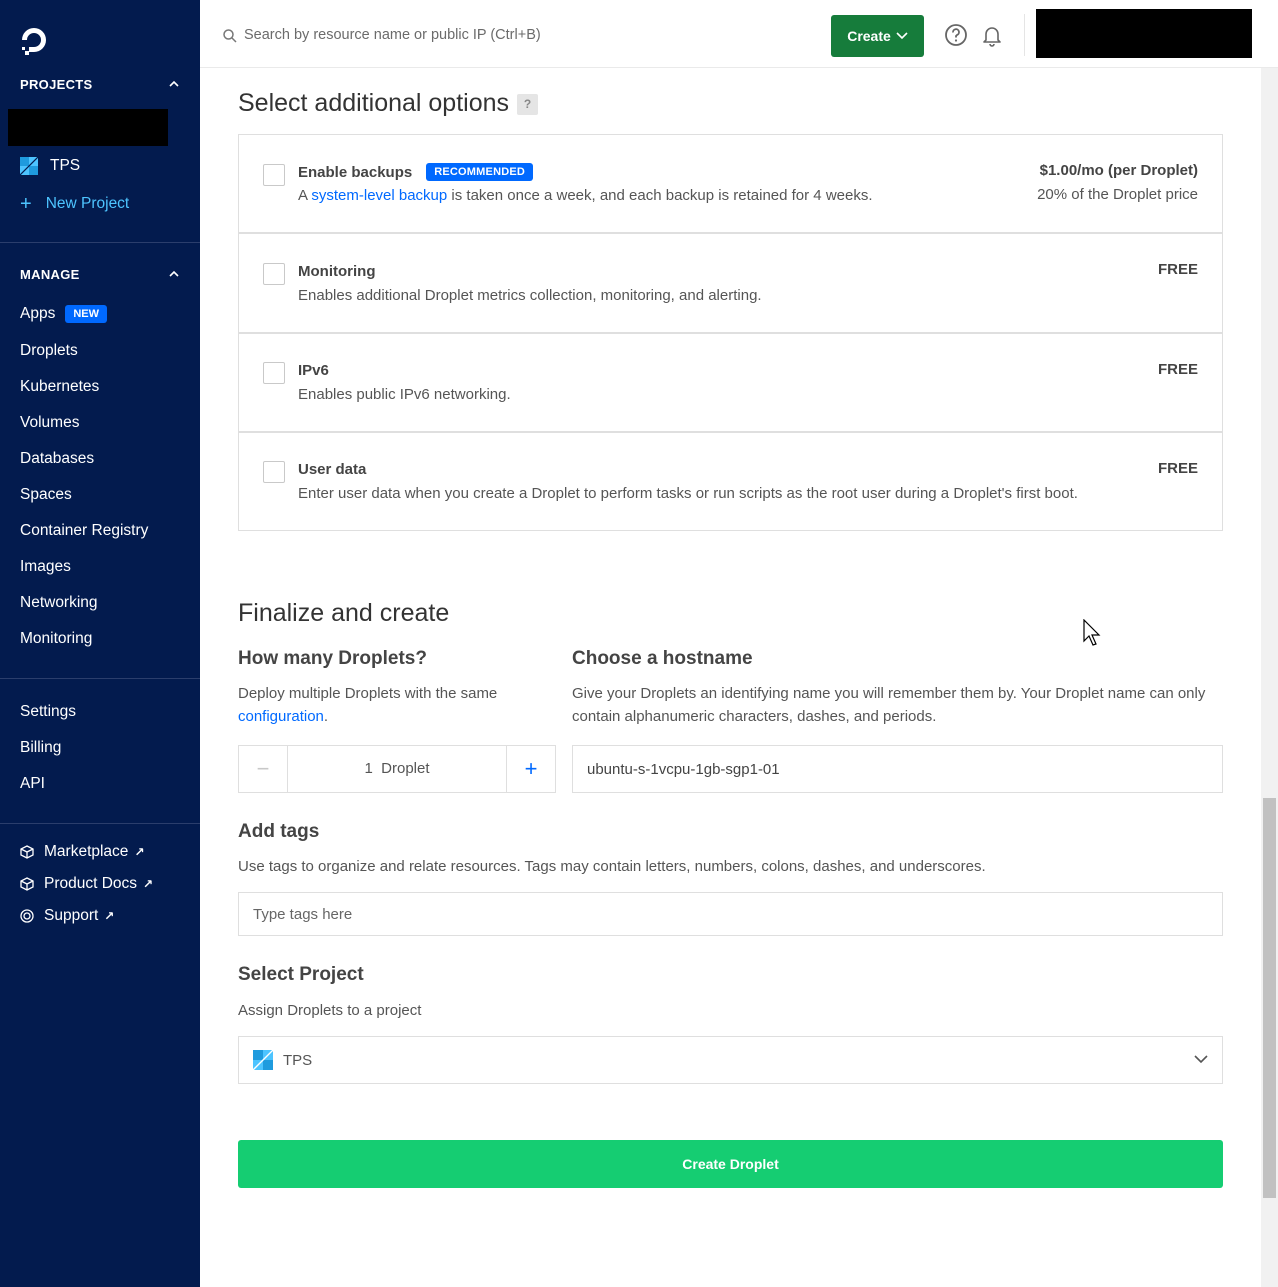 The image size is (1278, 1287). I want to click on sidebar-item-apps: Apps NEW, so click(64, 314).